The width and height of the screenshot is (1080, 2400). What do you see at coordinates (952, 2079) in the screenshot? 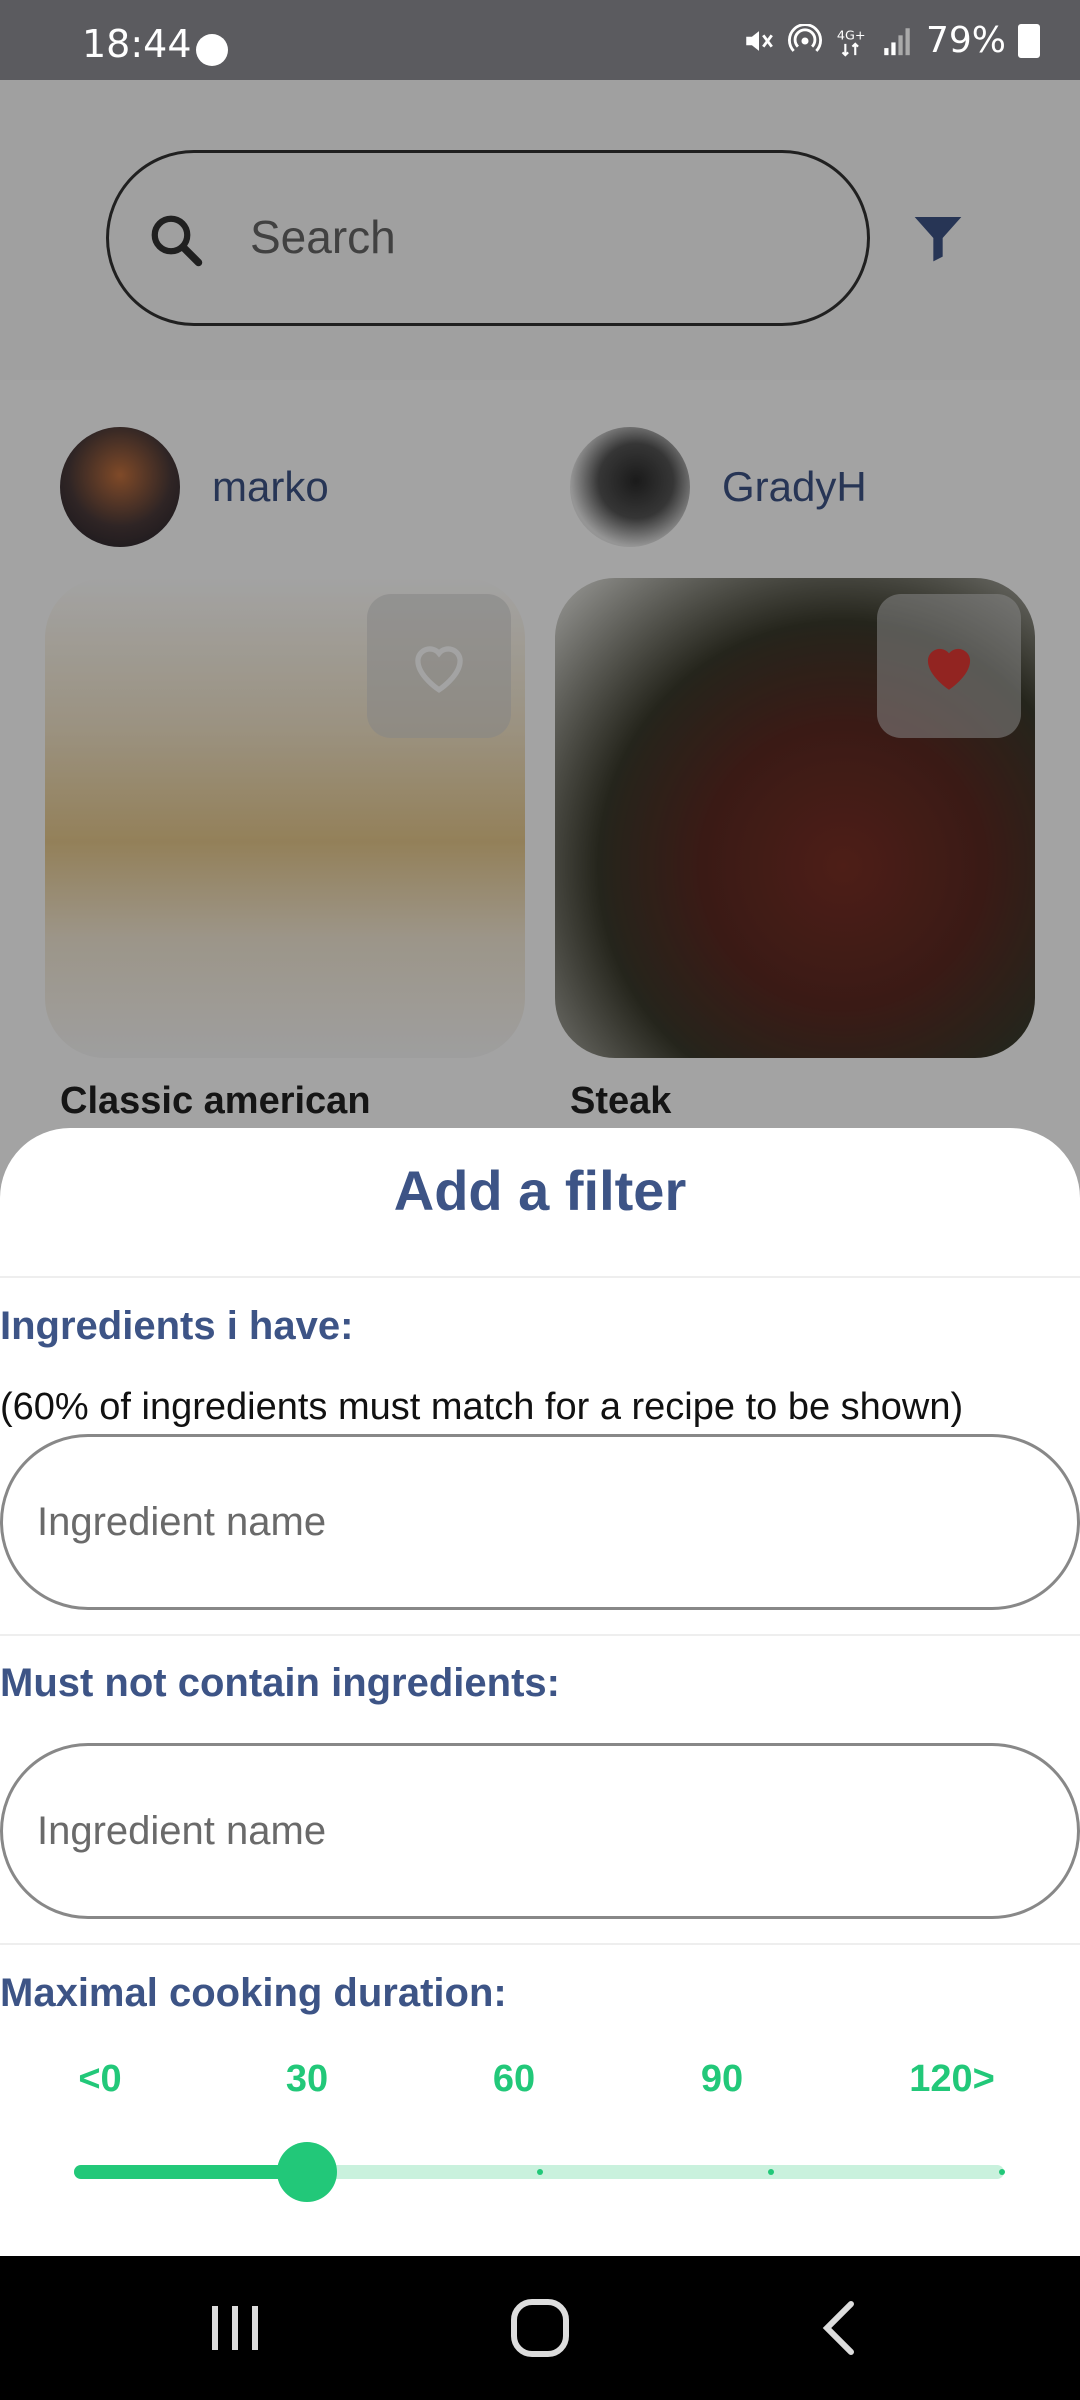
I see `duration-tick: 120>` at bounding box center [952, 2079].